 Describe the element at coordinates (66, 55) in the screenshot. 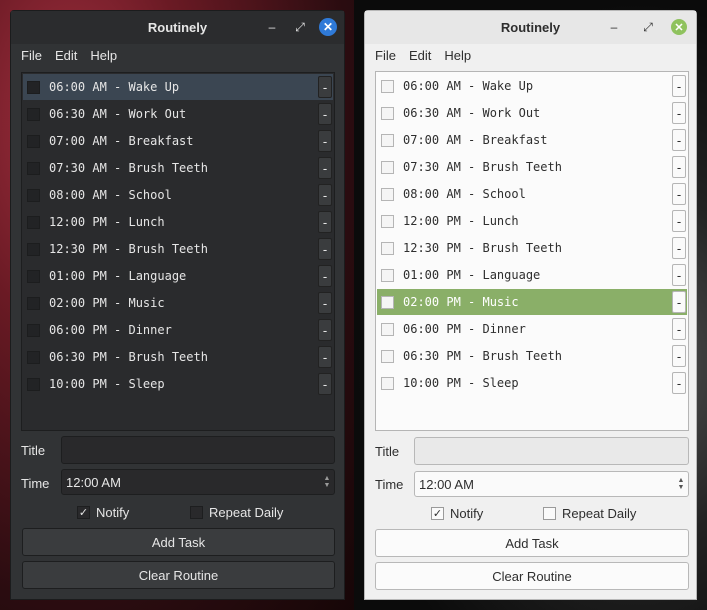

I see `menu-edit: Edit` at that location.